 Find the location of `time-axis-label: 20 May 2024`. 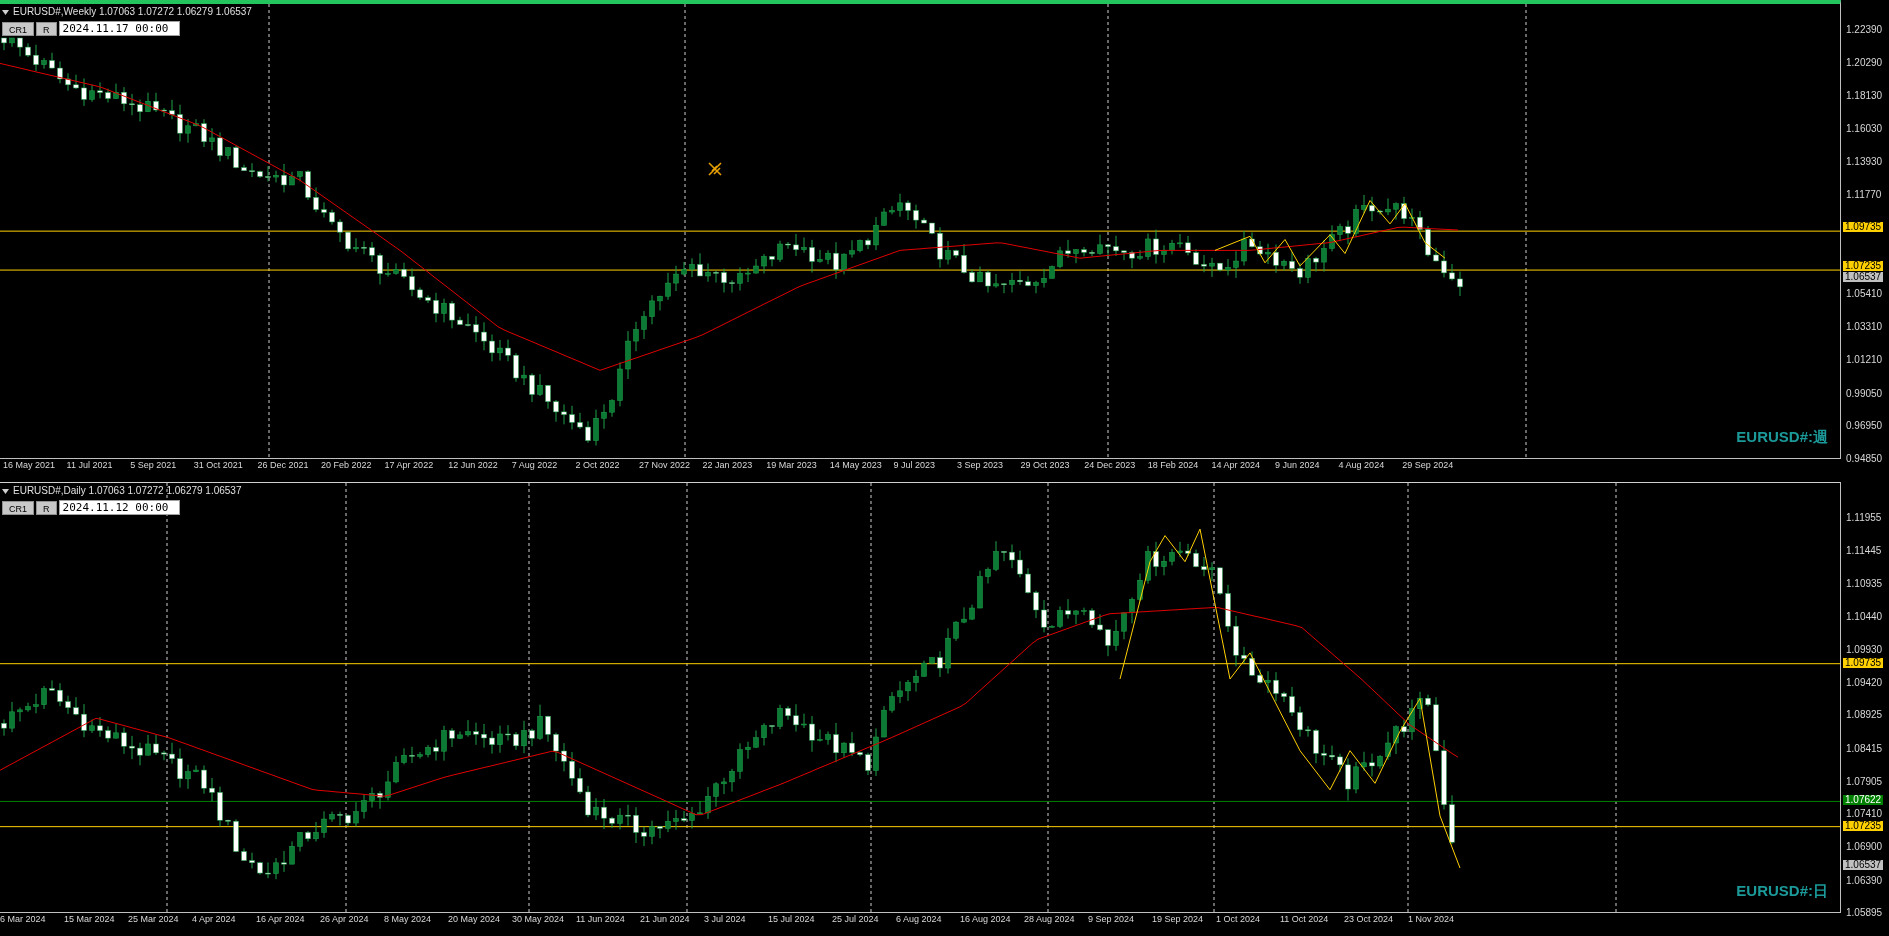

time-axis-label: 20 May 2024 is located at coordinates (474, 919).